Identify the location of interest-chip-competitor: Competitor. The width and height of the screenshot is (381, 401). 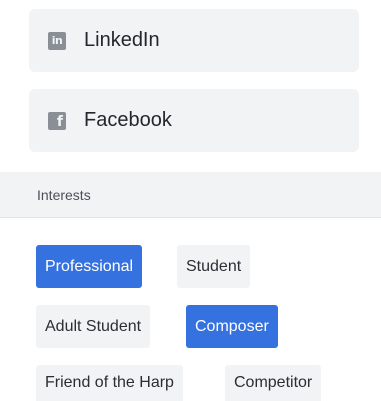
(273, 383).